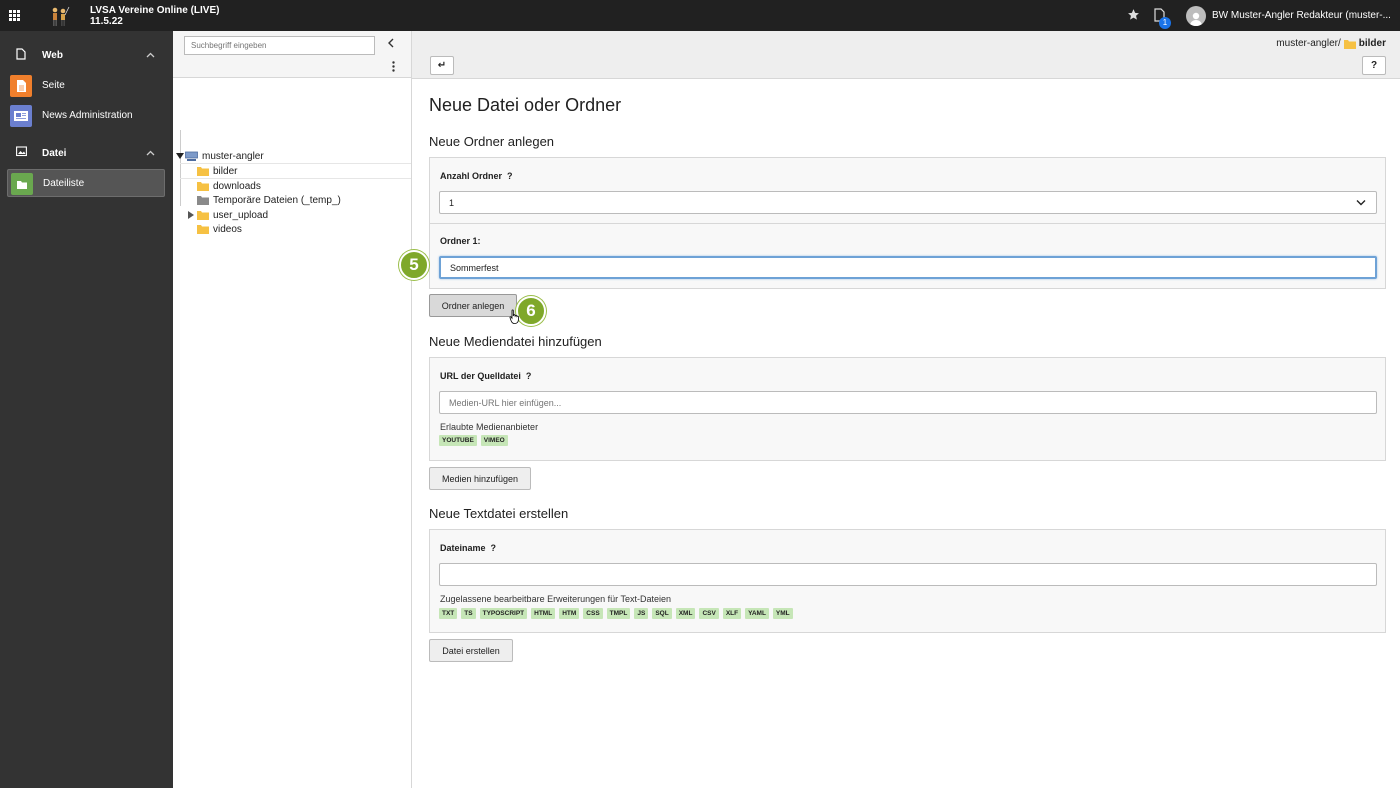  I want to click on module-group-datei: Datei, so click(86, 153).